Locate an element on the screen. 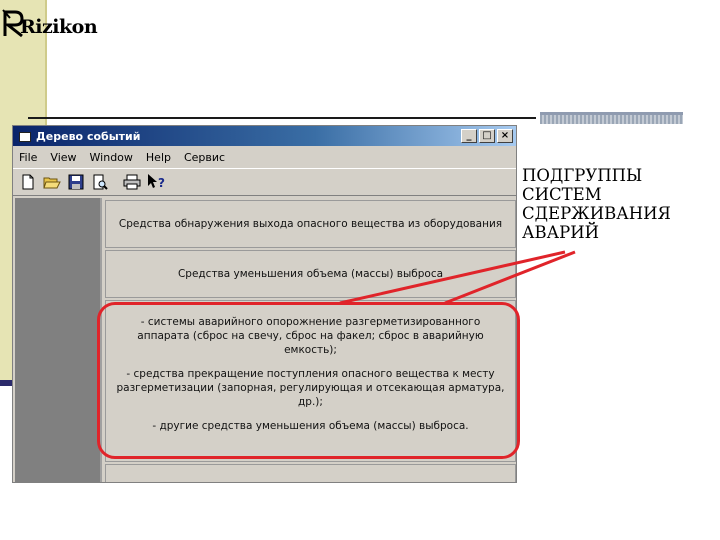  callout-line-left is located at coordinates (452, 277).